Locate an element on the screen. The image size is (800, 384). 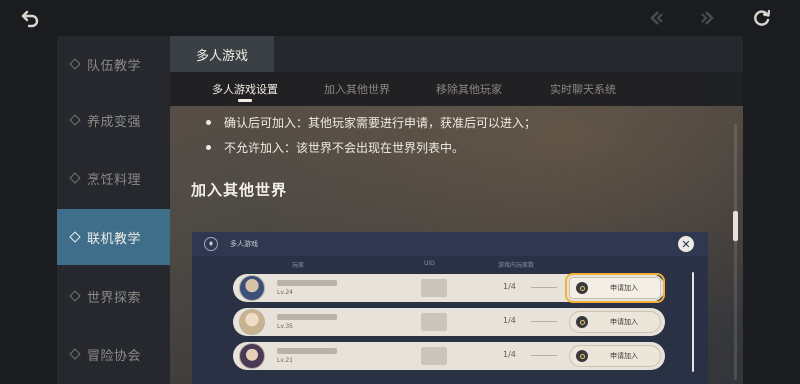
column-header-player: 玩家 is located at coordinates (298, 265).